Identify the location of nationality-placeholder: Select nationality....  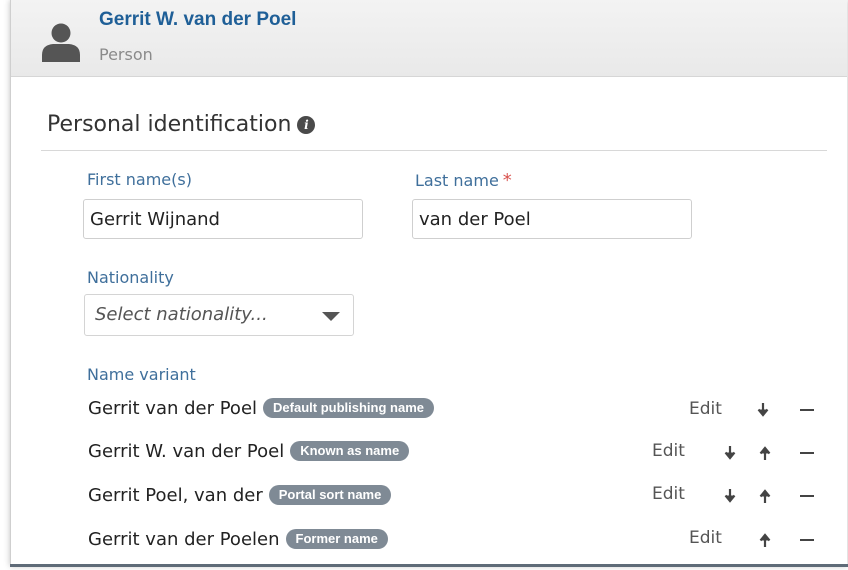
(181, 314).